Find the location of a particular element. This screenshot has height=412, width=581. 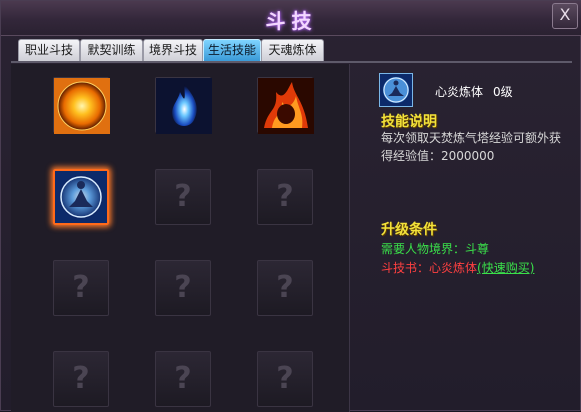

tab-divider is located at coordinates (291, 62).